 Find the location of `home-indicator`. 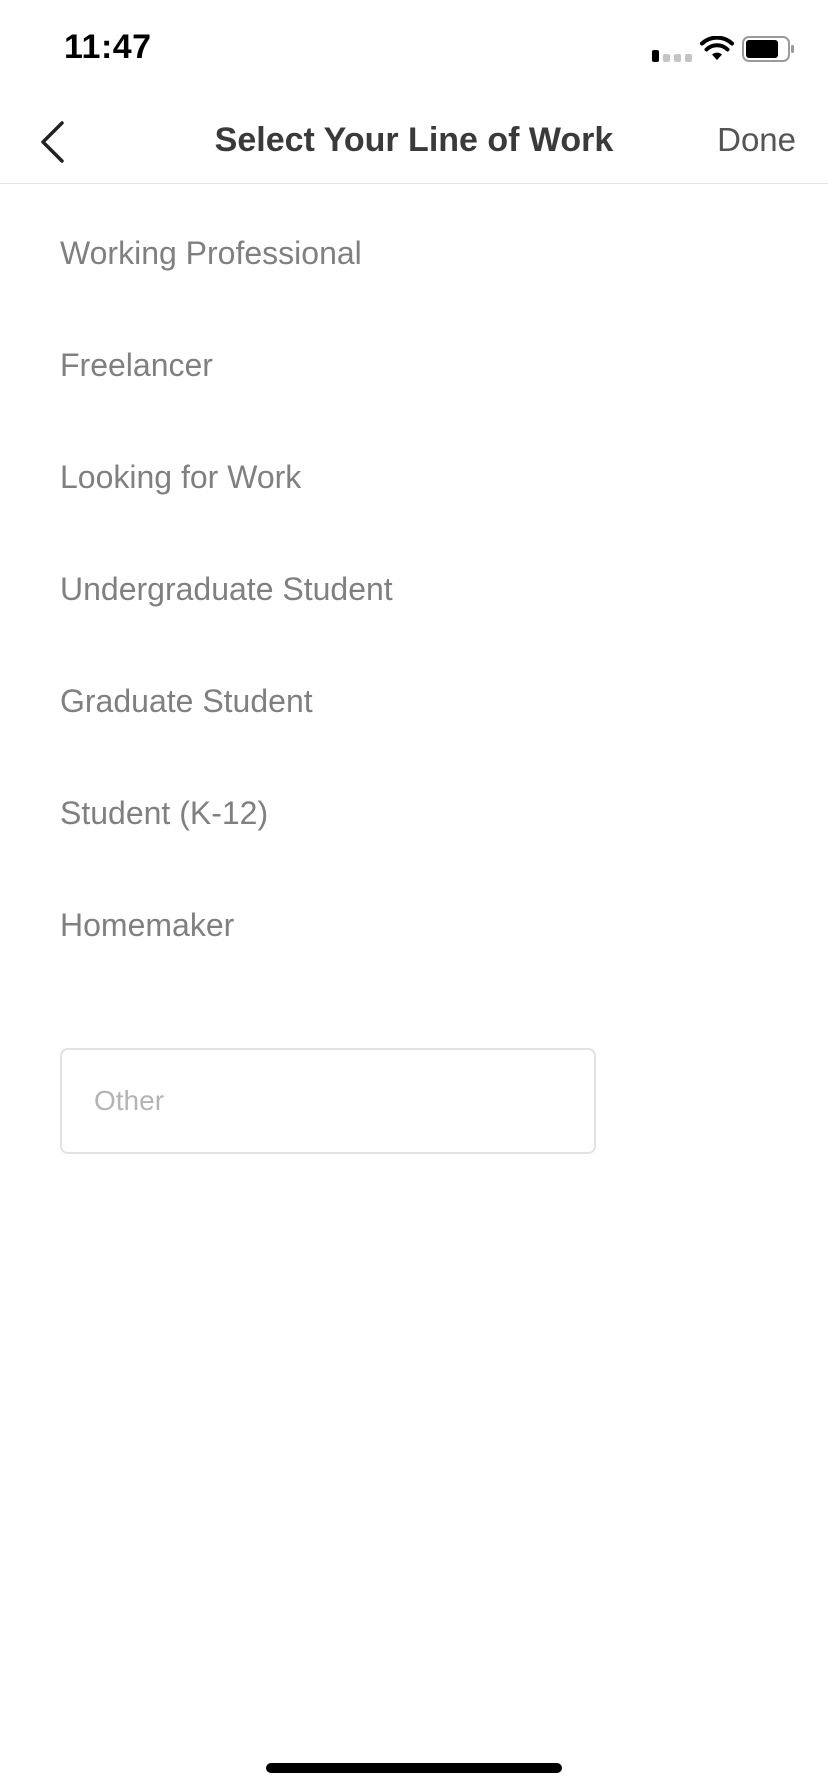

home-indicator is located at coordinates (414, 1768).